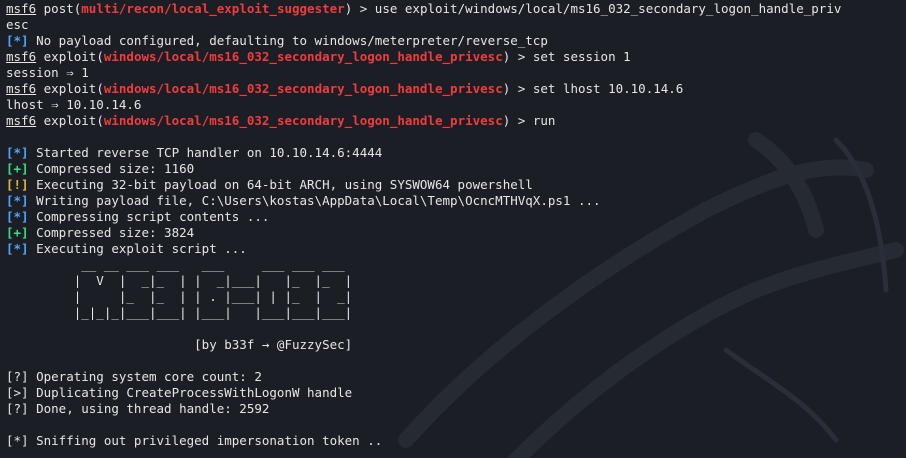  Describe the element at coordinates (138, 408) in the screenshot. I see `terminal-line: [?] Done, using thread handle: 2592` at that location.